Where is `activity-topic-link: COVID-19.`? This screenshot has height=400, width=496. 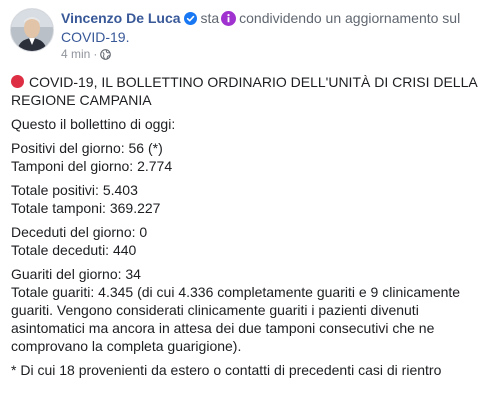 activity-topic-link: COVID-19. is located at coordinates (95, 37).